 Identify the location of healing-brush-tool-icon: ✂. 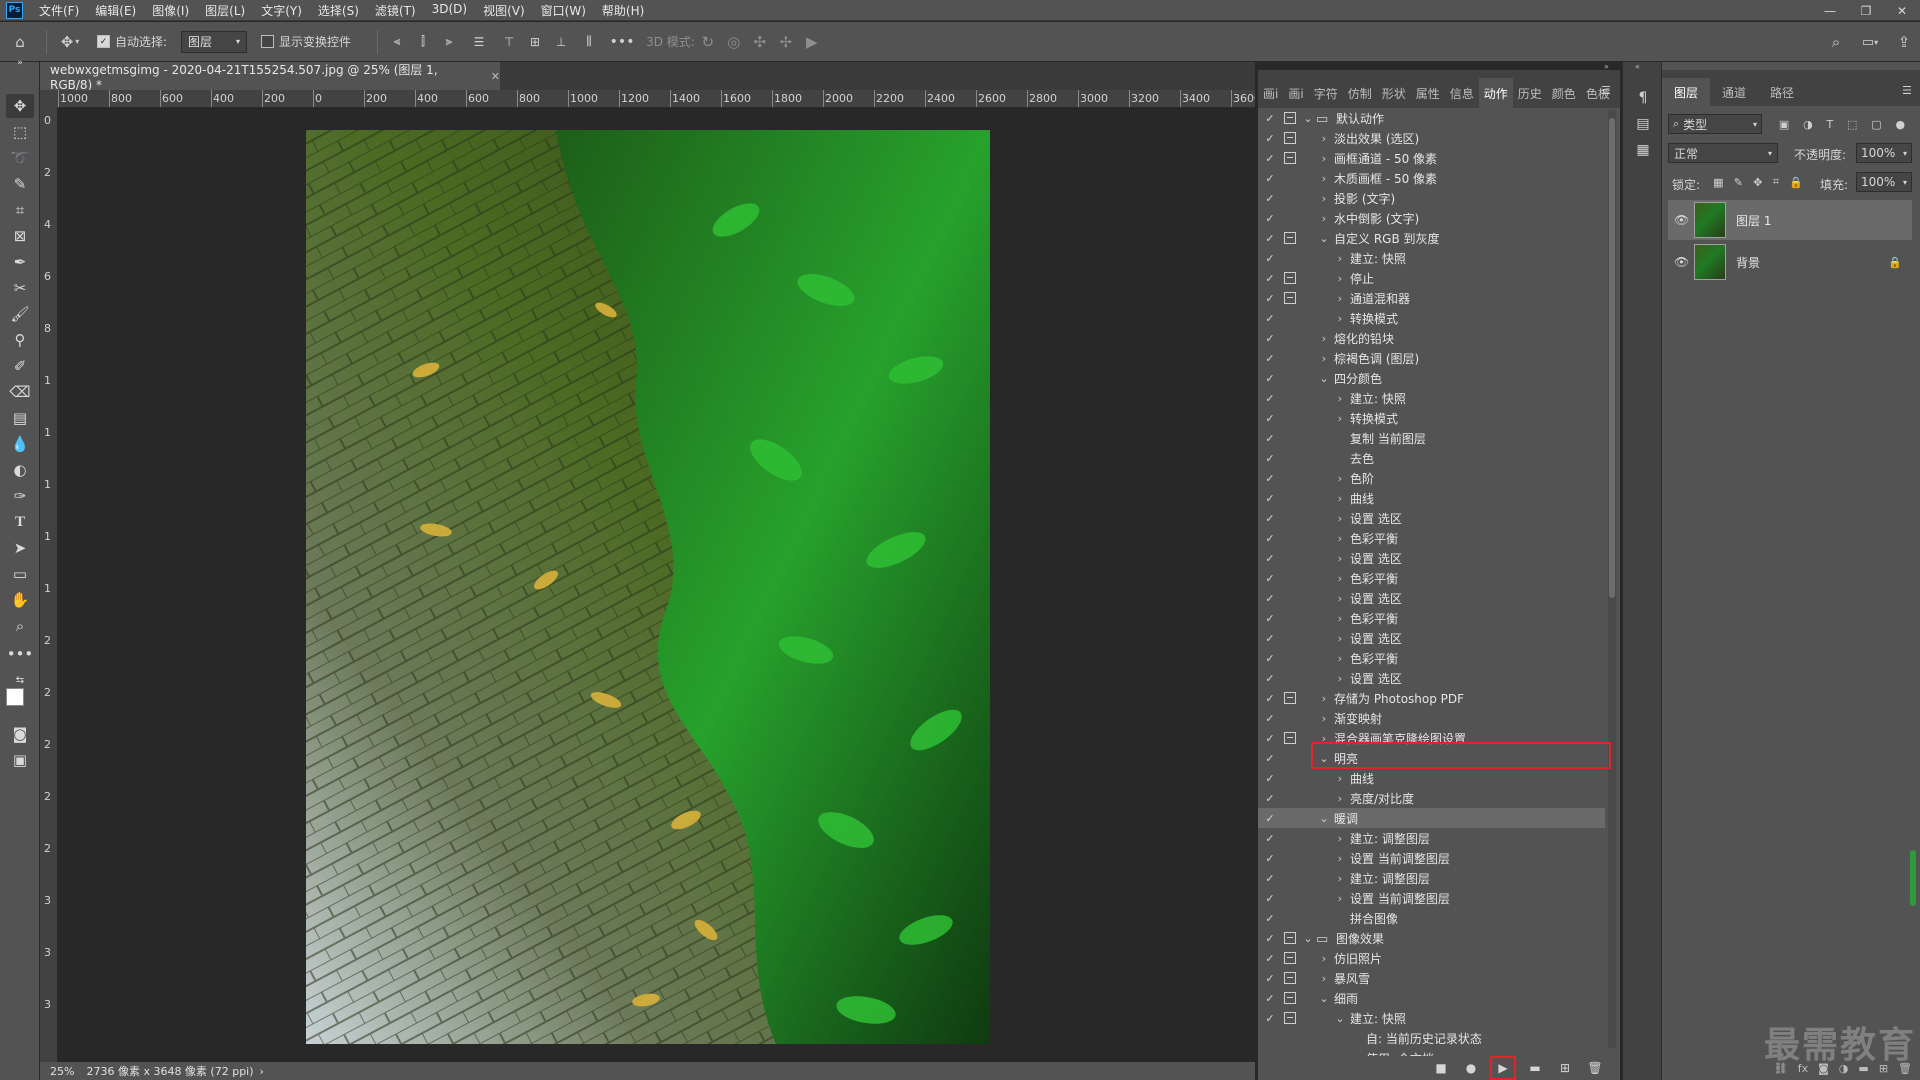
(20, 288).